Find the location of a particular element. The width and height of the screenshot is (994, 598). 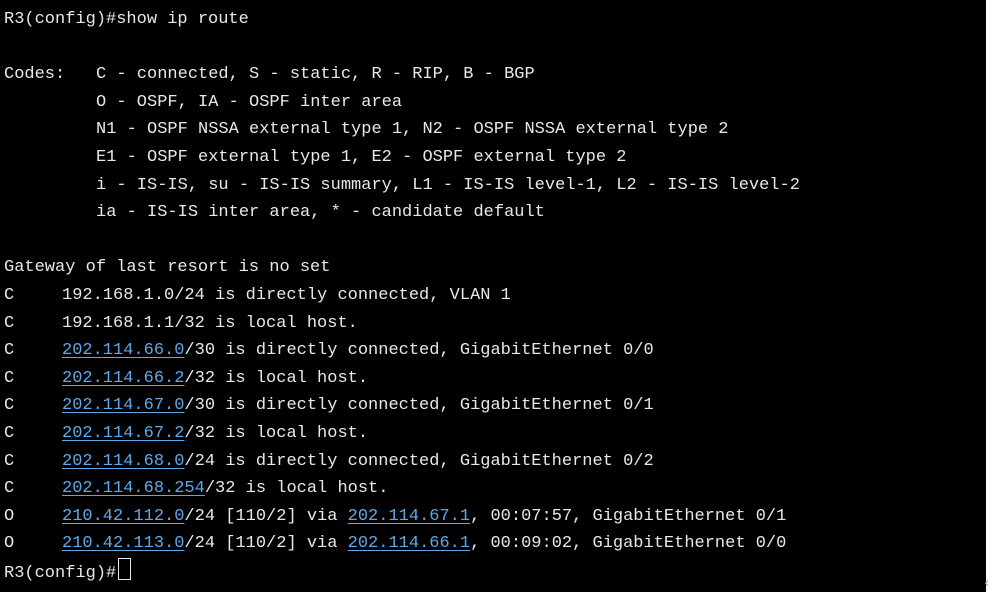

command-text: show ip route is located at coordinates (182, 19).